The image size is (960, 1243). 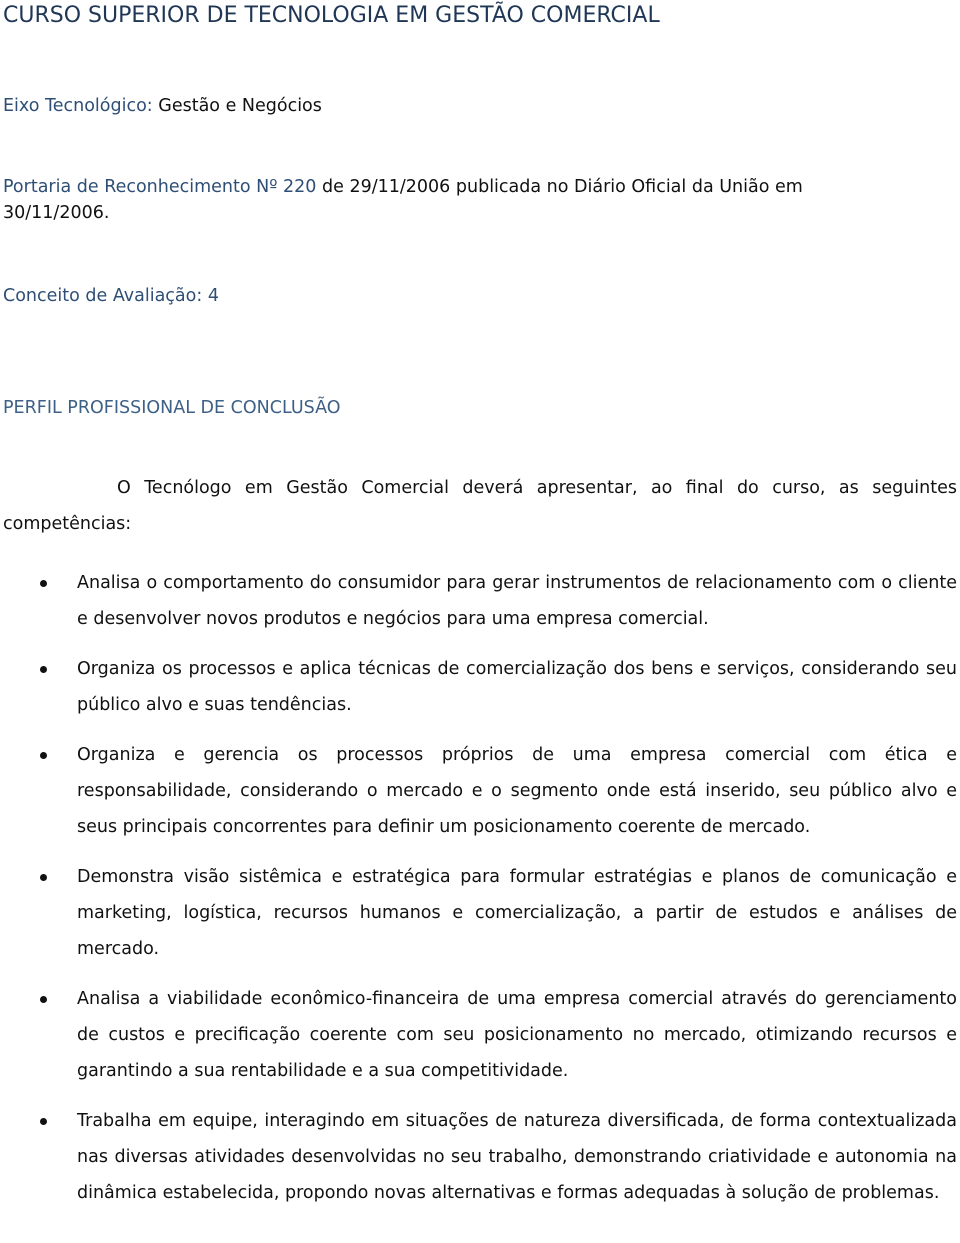 What do you see at coordinates (160, 187) in the screenshot?
I see `portaria-label: Portaria de Reconhecimento Nº 220` at bounding box center [160, 187].